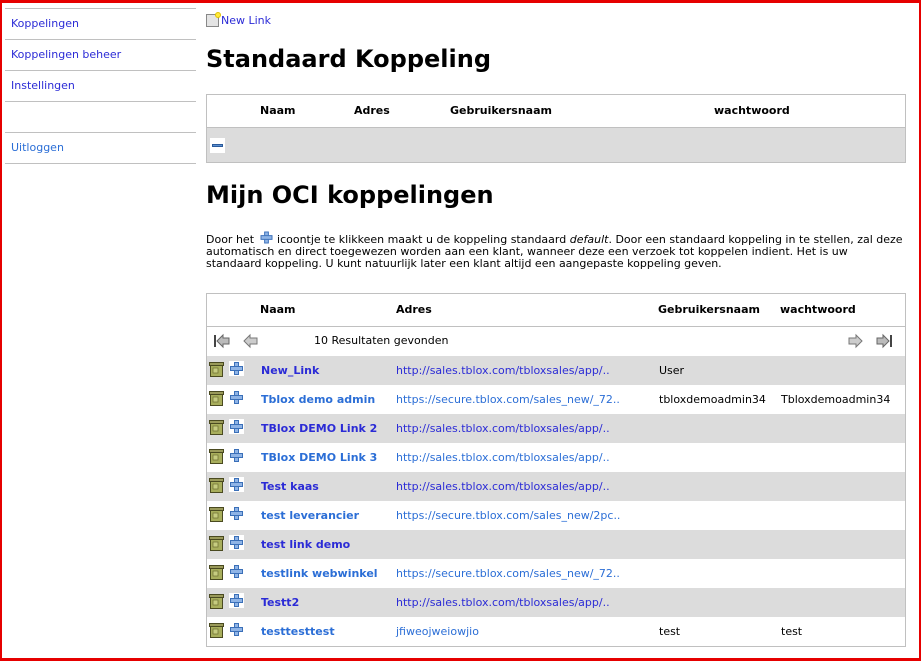 The height and width of the screenshot is (661, 921). I want to click on link-name: test link demo, so click(305, 544).